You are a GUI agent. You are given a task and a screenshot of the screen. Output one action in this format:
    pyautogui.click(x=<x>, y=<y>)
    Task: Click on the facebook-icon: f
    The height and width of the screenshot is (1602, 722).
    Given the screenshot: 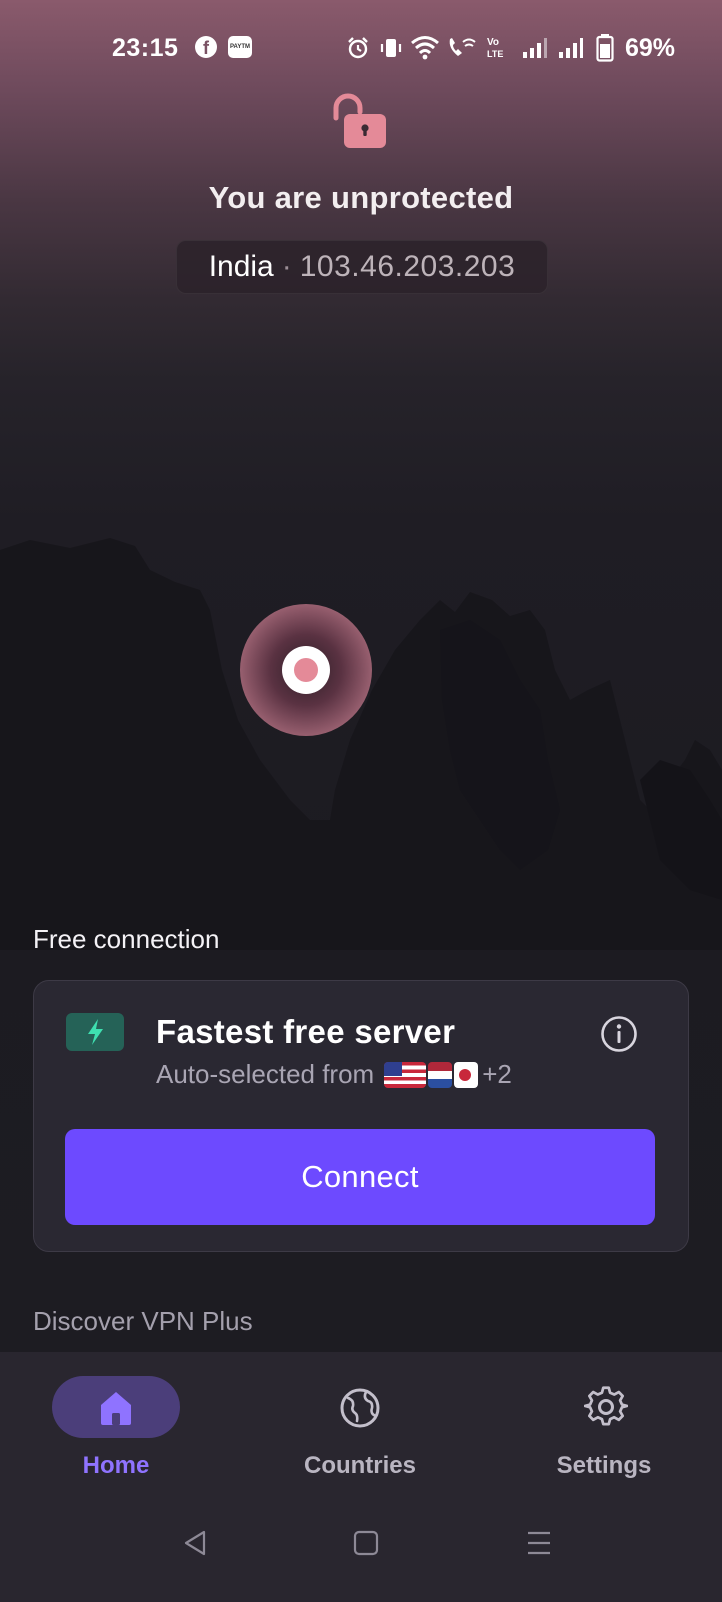 What is the action you would take?
    pyautogui.click(x=206, y=47)
    